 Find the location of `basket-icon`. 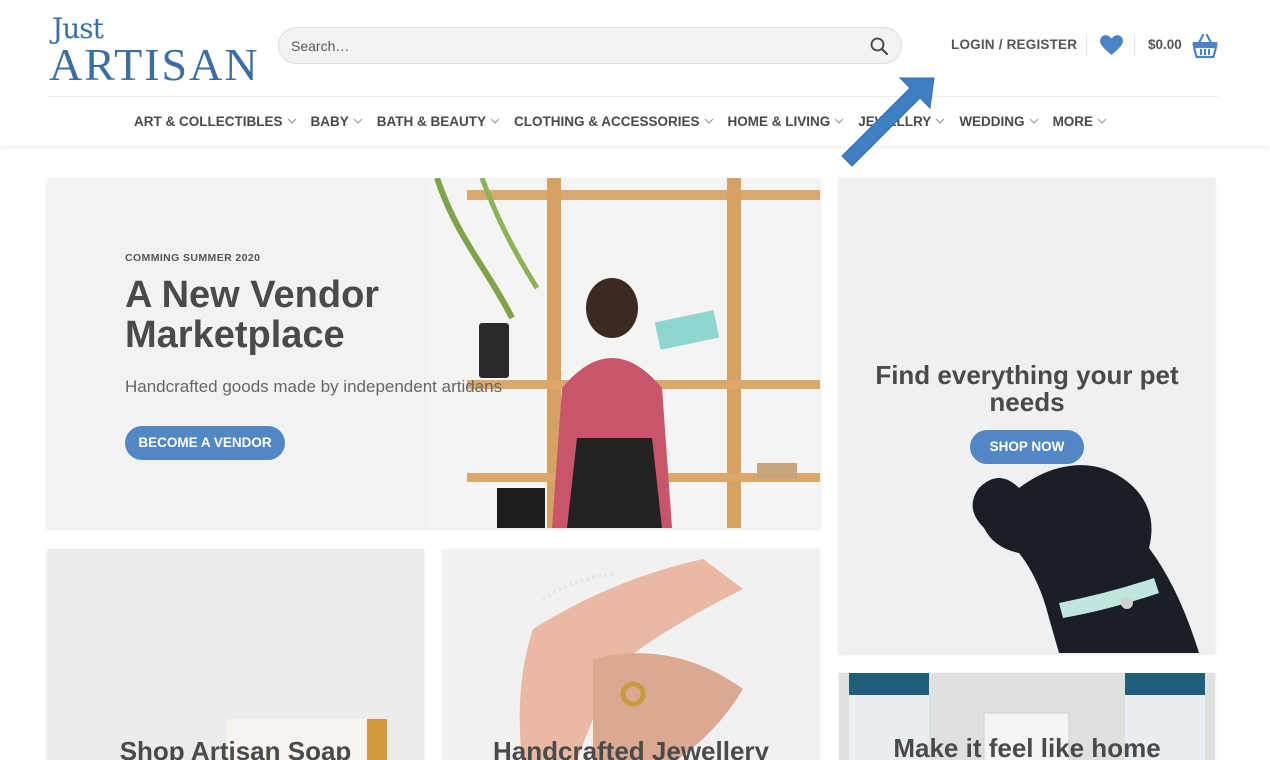

basket-icon is located at coordinates (1205, 45).